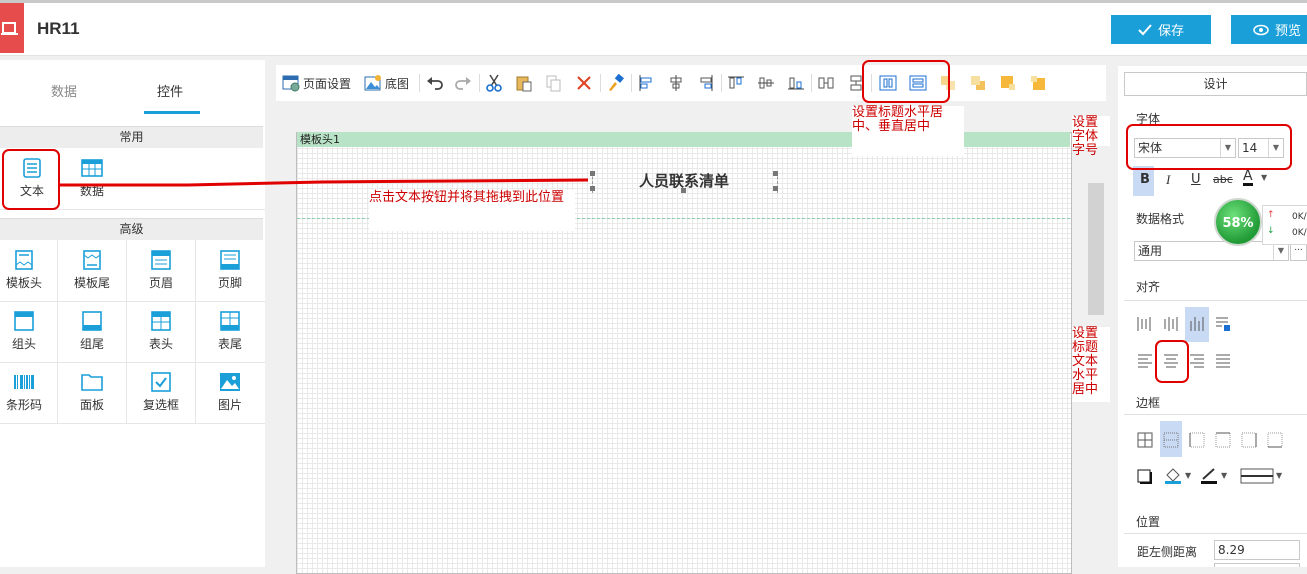 This screenshot has height=574, width=1307. Describe the element at coordinates (1197, 440) in the screenshot. I see `border-left-icon` at that location.